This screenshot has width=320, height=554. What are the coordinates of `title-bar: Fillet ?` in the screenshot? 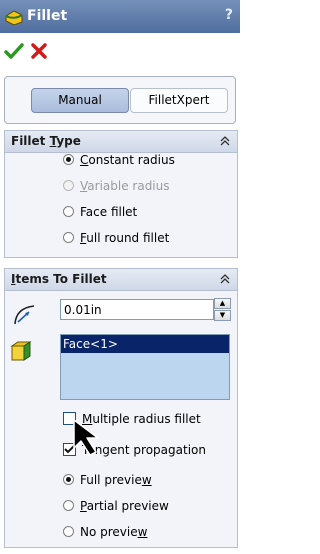 It's located at (120, 16).